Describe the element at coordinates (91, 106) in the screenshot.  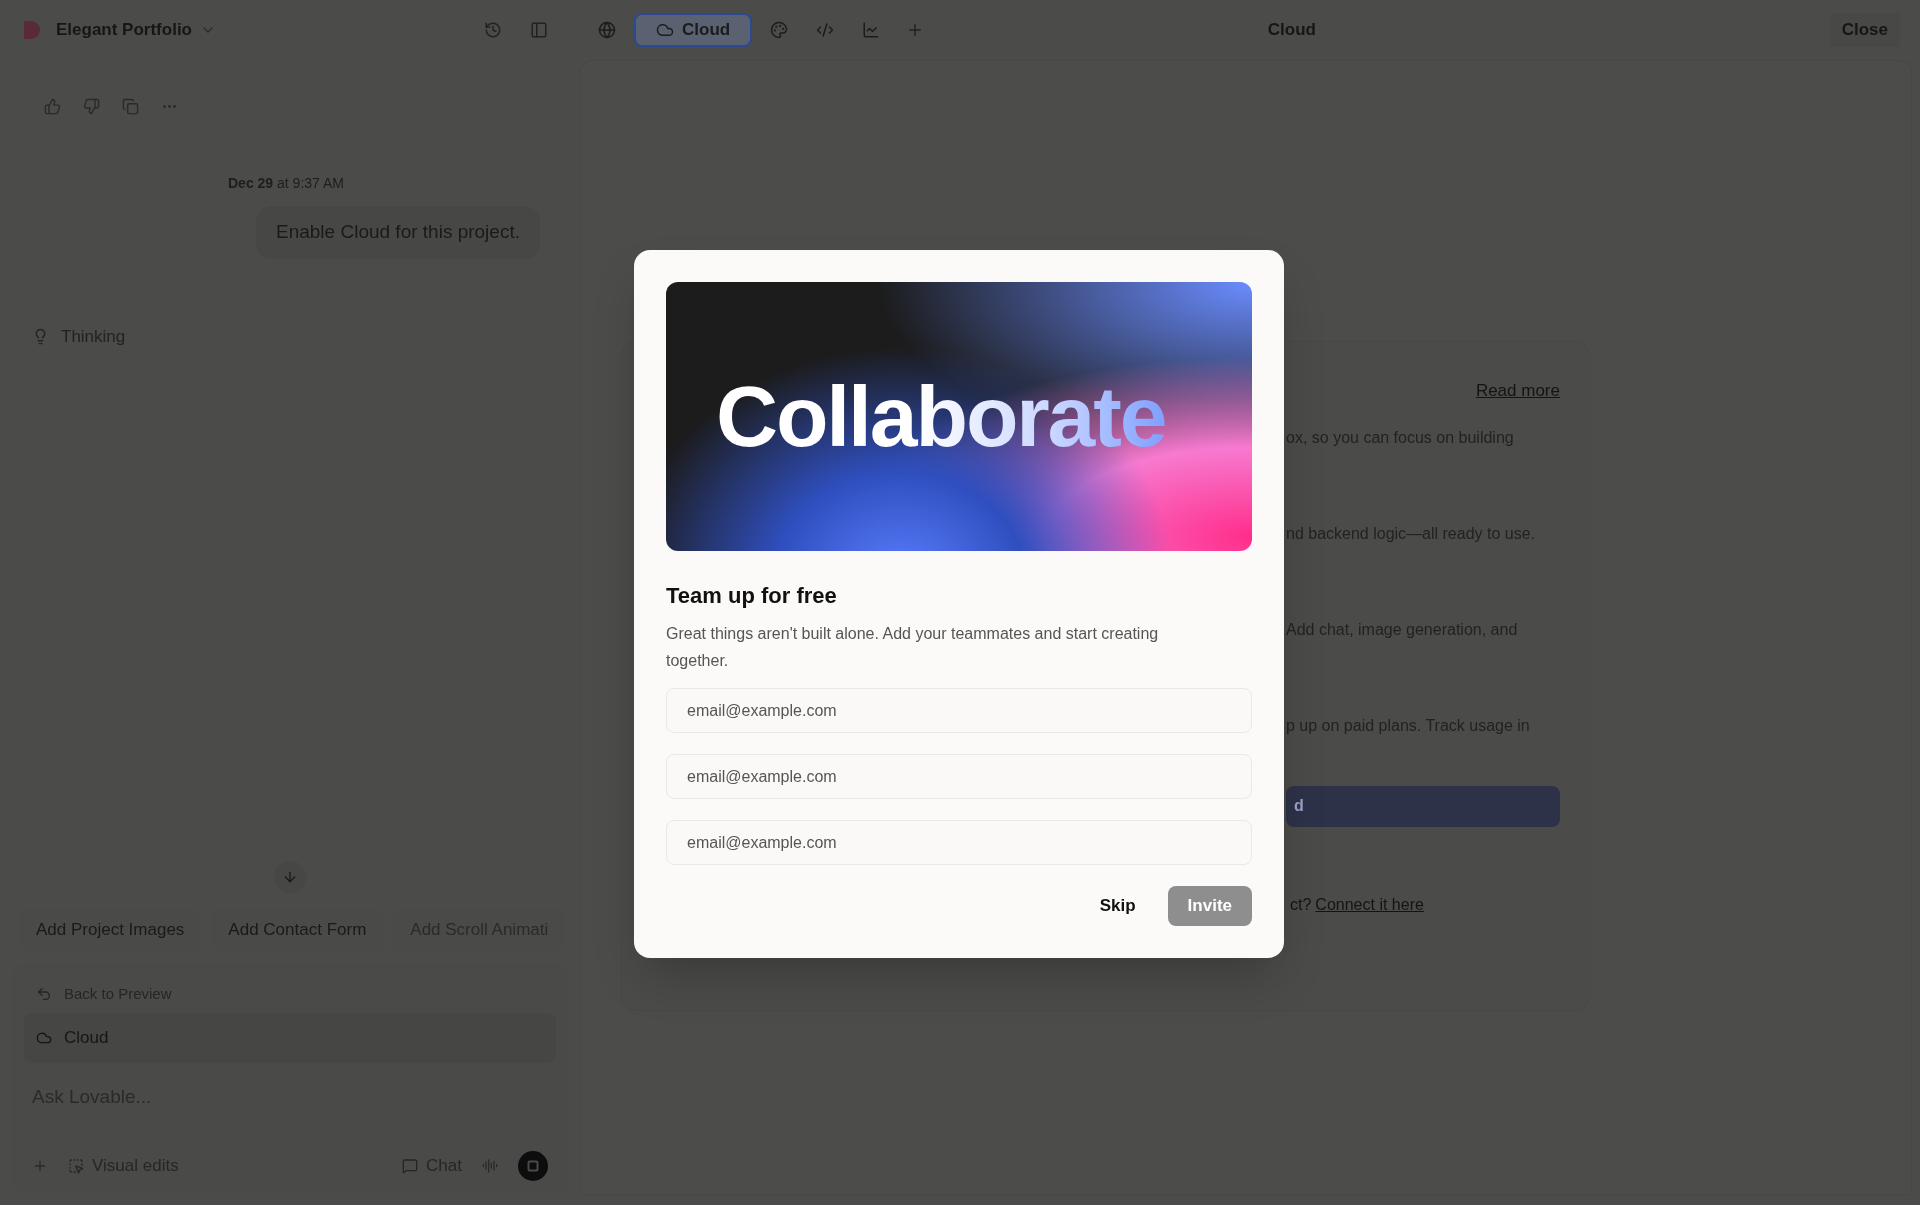
I see `thumbs-down-icon` at that location.